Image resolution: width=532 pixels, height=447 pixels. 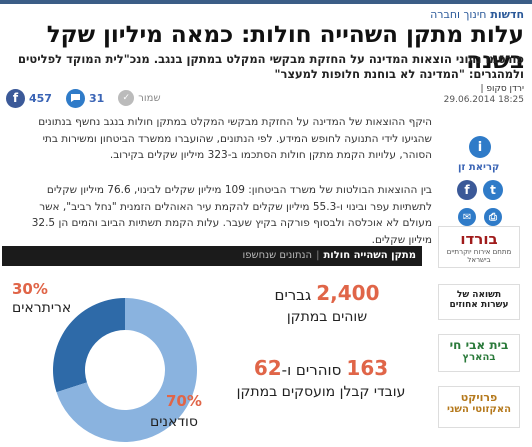 I want to click on label-sudan: סודאנים, so click(x=174, y=422).